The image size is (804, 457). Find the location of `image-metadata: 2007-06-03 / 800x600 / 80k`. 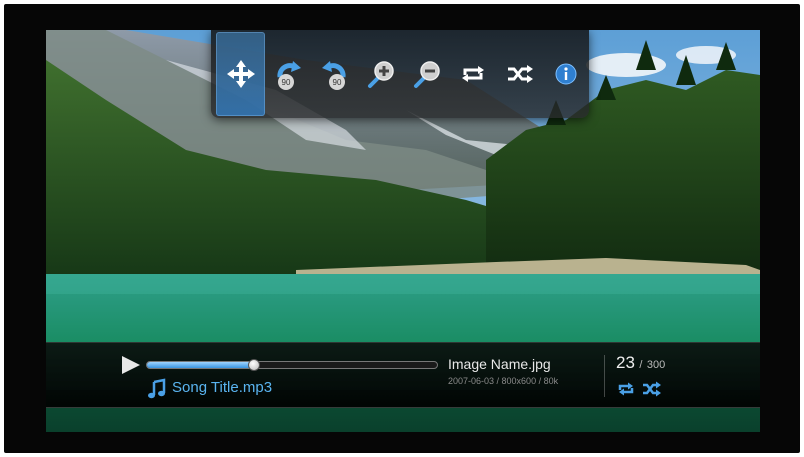

image-metadata: 2007-06-03 / 800x600 / 80k is located at coordinates (503, 381).